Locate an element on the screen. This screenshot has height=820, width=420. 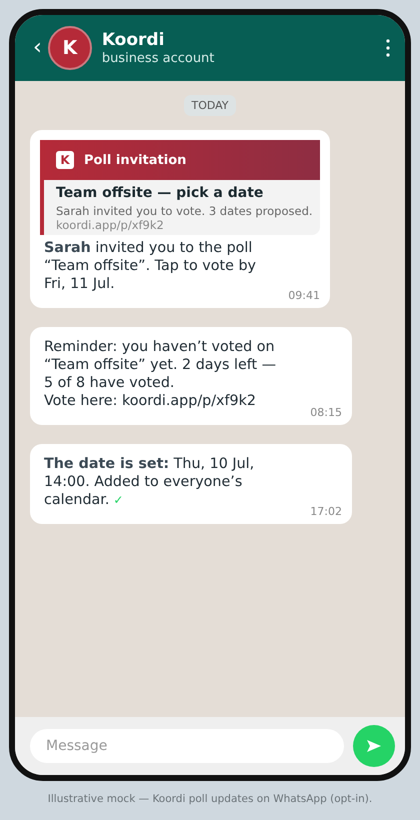
menu-icon is located at coordinates (388, 48).